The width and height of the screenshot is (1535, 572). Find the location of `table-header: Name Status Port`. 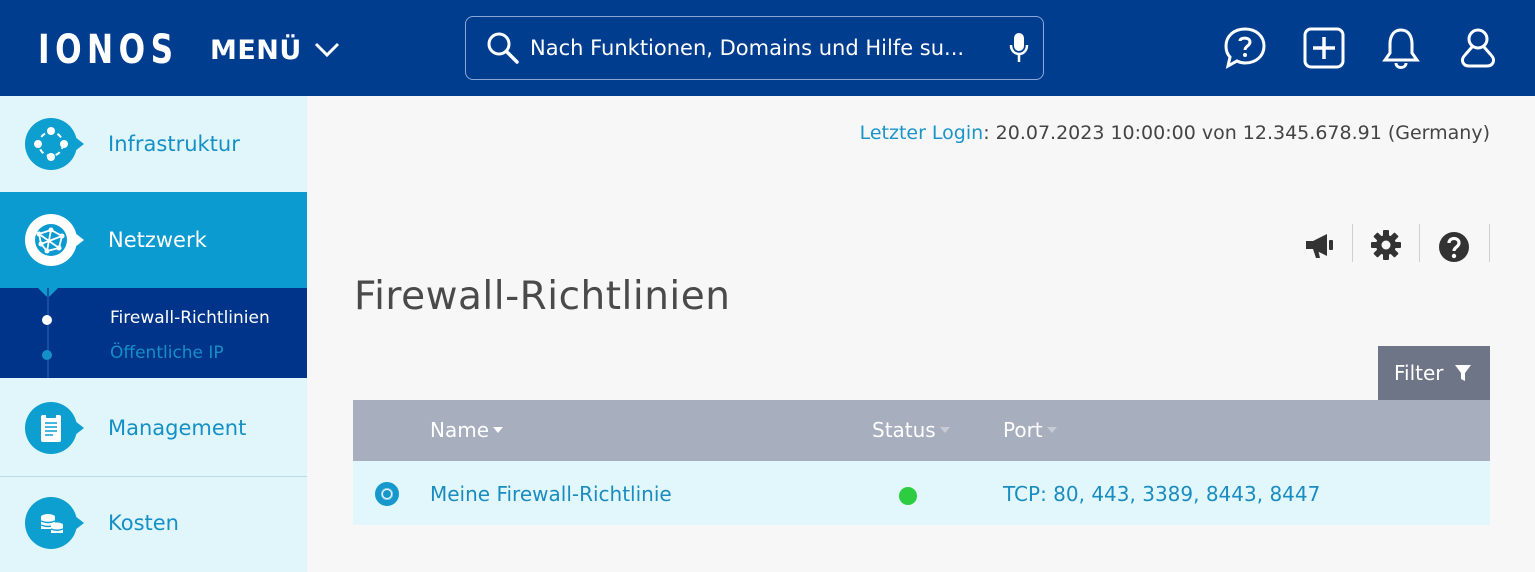

table-header: Name Status Port is located at coordinates (921, 430).